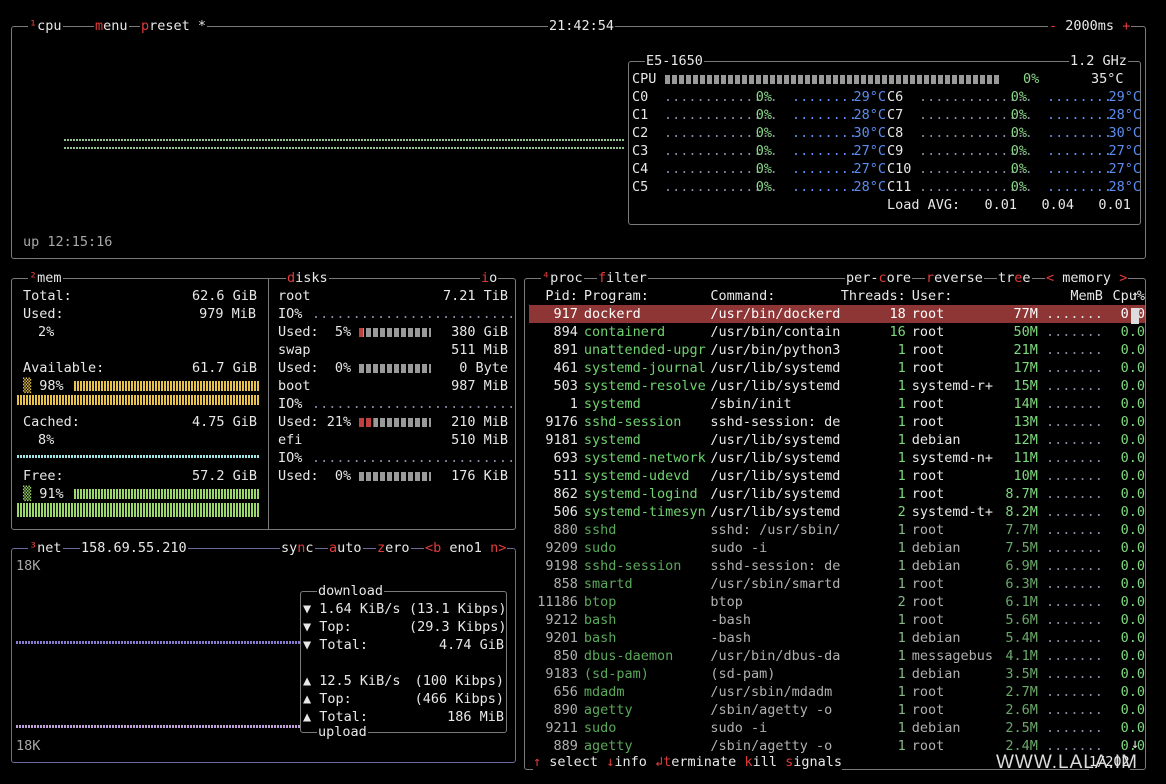 The height and width of the screenshot is (784, 1166). Describe the element at coordinates (1135, 296) in the screenshot. I see `scroll-up-icon: ↑` at that location.